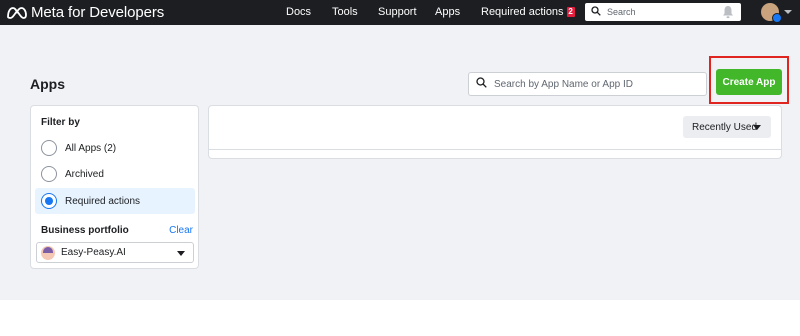 The width and height of the screenshot is (800, 336). What do you see at coordinates (91, 148) in the screenshot?
I see `filter-option-label: All Apps (2)` at bounding box center [91, 148].